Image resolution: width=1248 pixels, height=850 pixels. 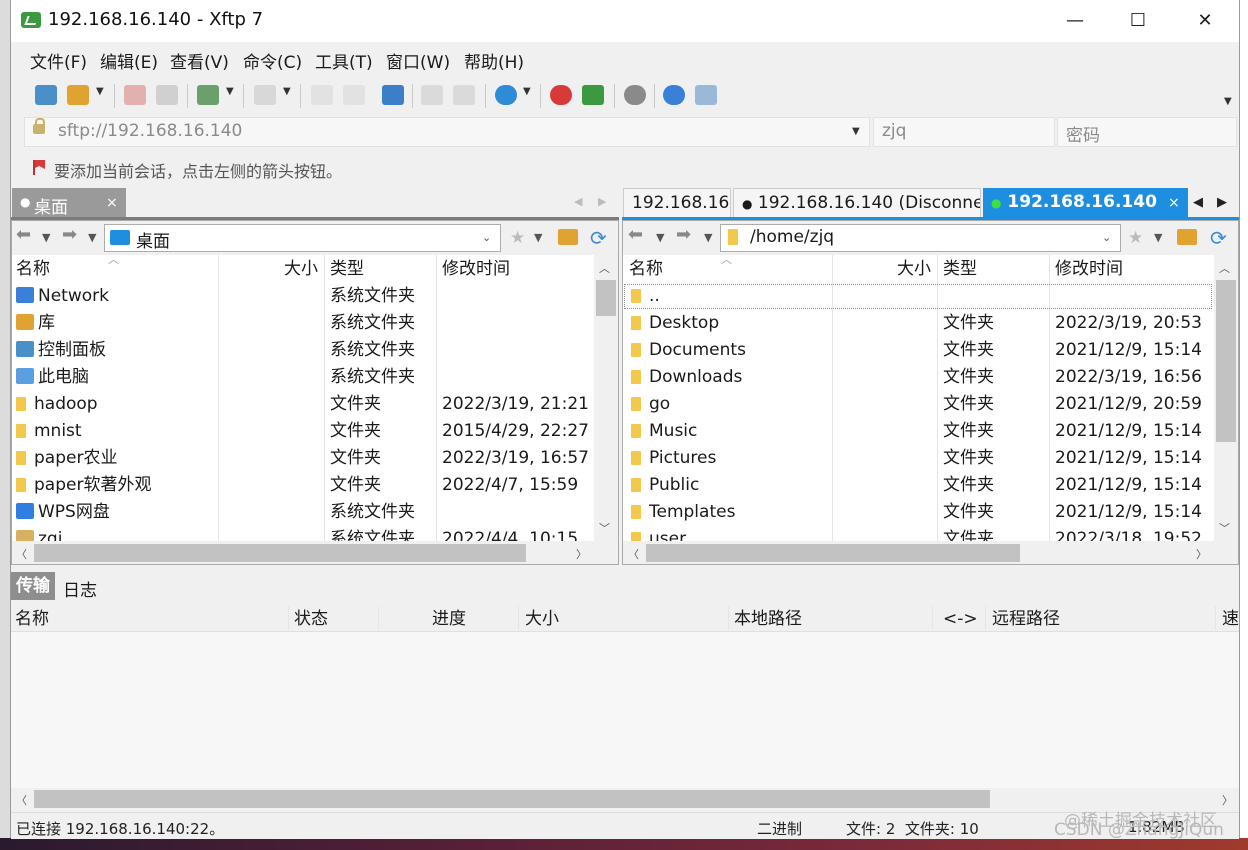 What do you see at coordinates (303, 431) in the screenshot?
I see `table-row: mnist 文件夹 2015/4/29, 22:27` at bounding box center [303, 431].